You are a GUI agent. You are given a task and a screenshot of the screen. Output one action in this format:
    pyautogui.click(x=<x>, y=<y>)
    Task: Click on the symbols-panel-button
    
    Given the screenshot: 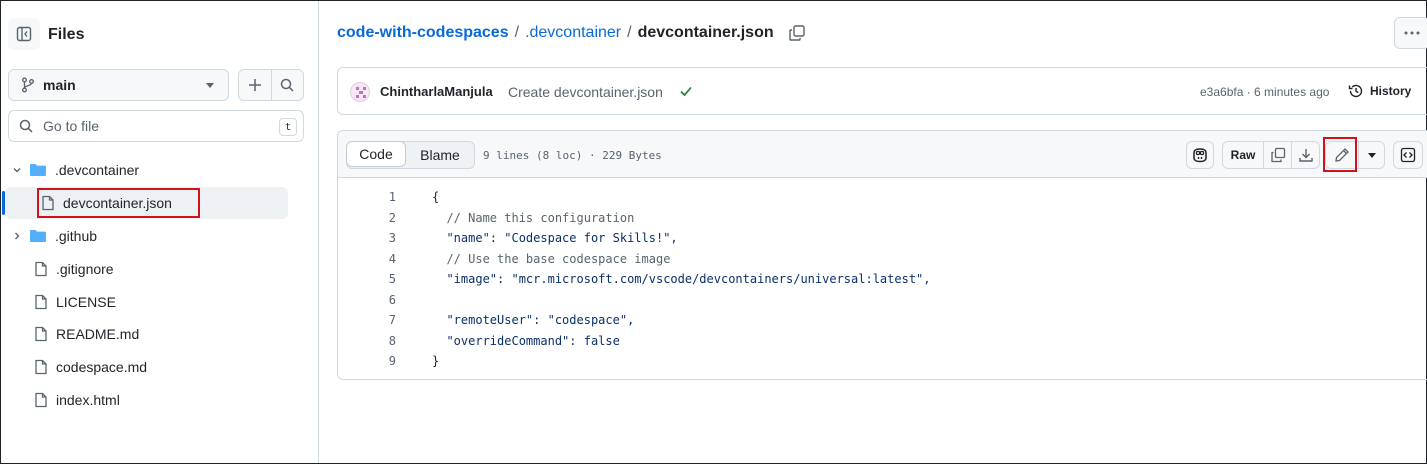 What is the action you would take?
    pyautogui.click(x=1408, y=155)
    